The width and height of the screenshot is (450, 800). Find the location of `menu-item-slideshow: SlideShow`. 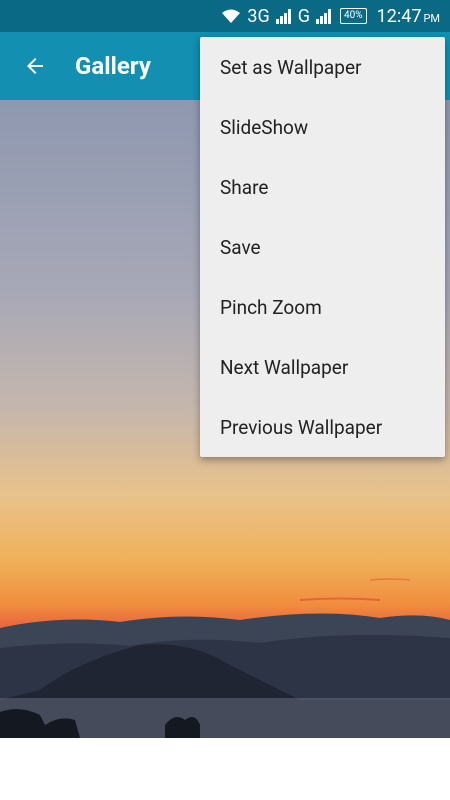

menu-item-slideshow: SlideShow is located at coordinates (322, 127).